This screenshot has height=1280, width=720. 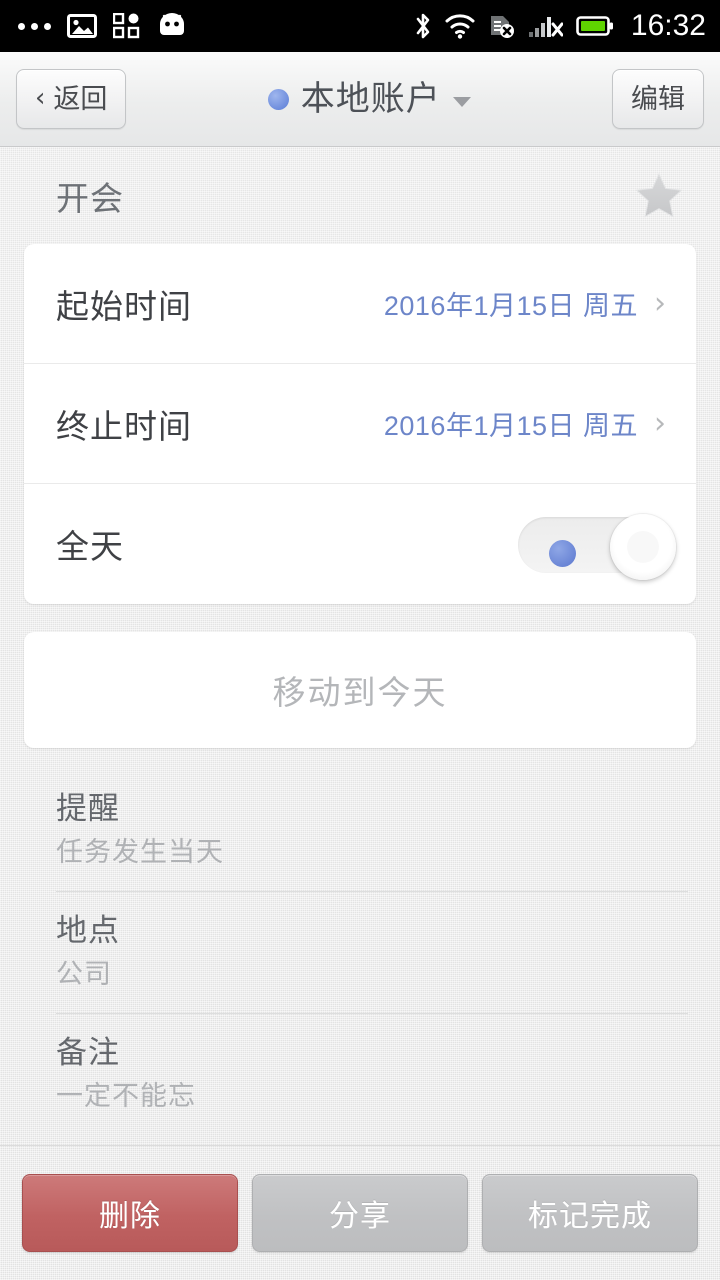 What do you see at coordinates (594, 26) in the screenshot?
I see `battery-icon` at bounding box center [594, 26].